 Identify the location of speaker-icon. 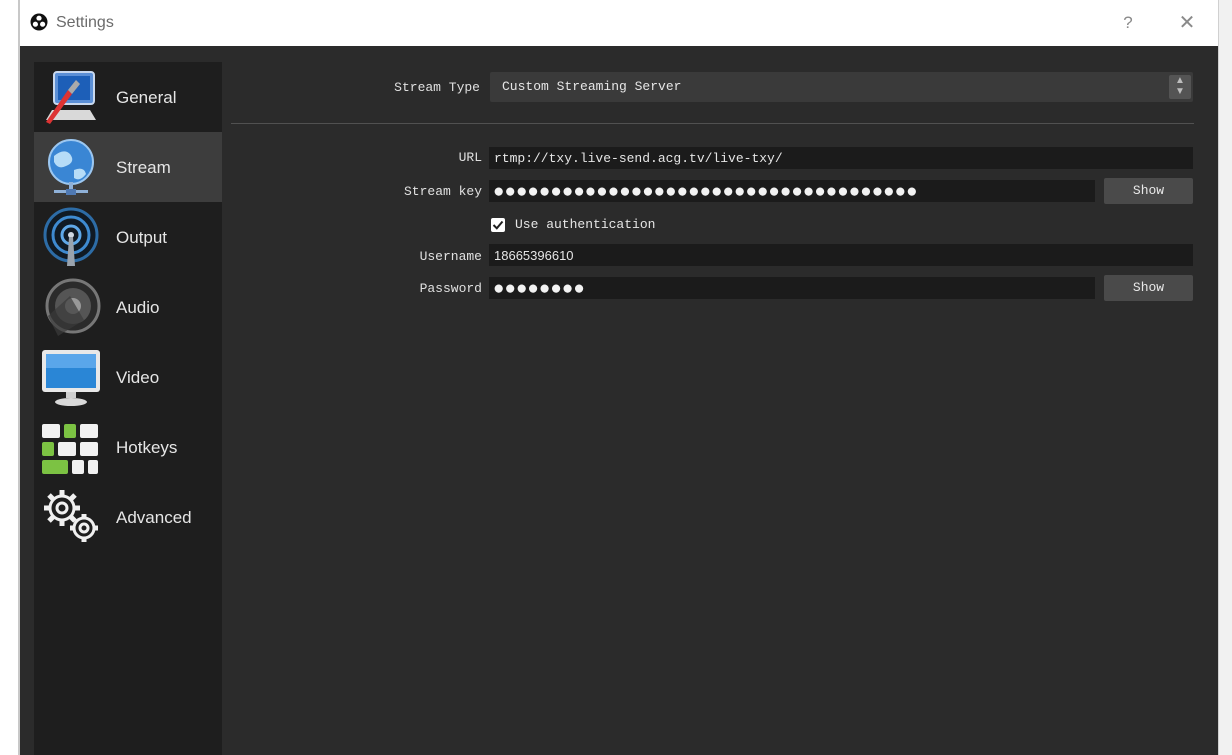
(73, 307).